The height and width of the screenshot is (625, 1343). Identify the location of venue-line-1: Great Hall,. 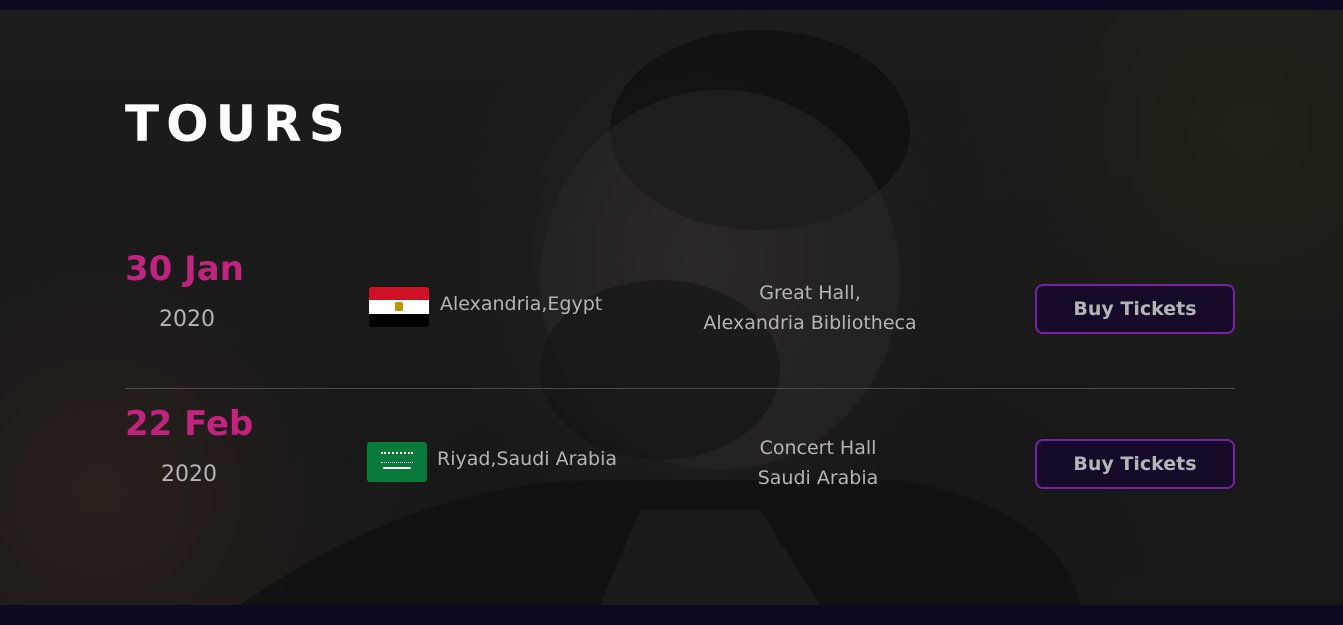
(810, 293).